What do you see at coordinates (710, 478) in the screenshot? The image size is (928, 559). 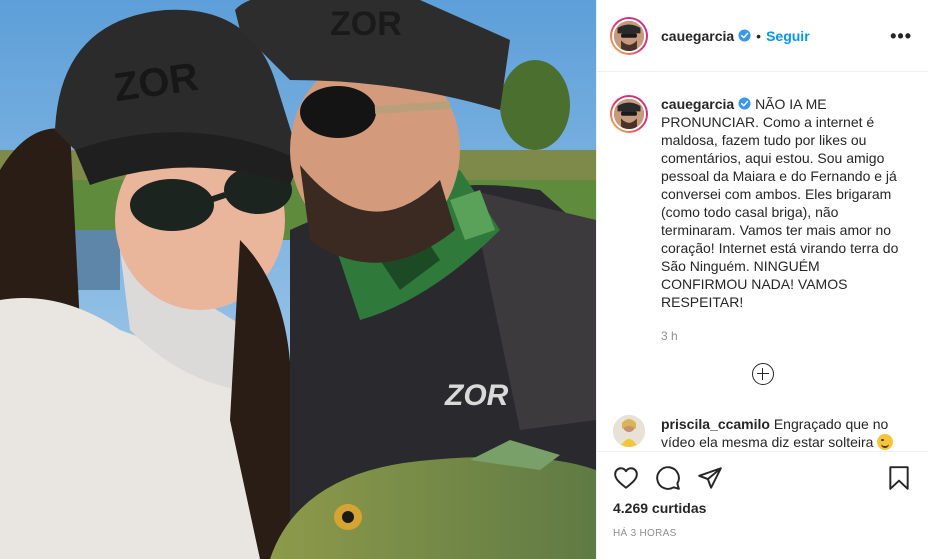 I see `share-icon` at bounding box center [710, 478].